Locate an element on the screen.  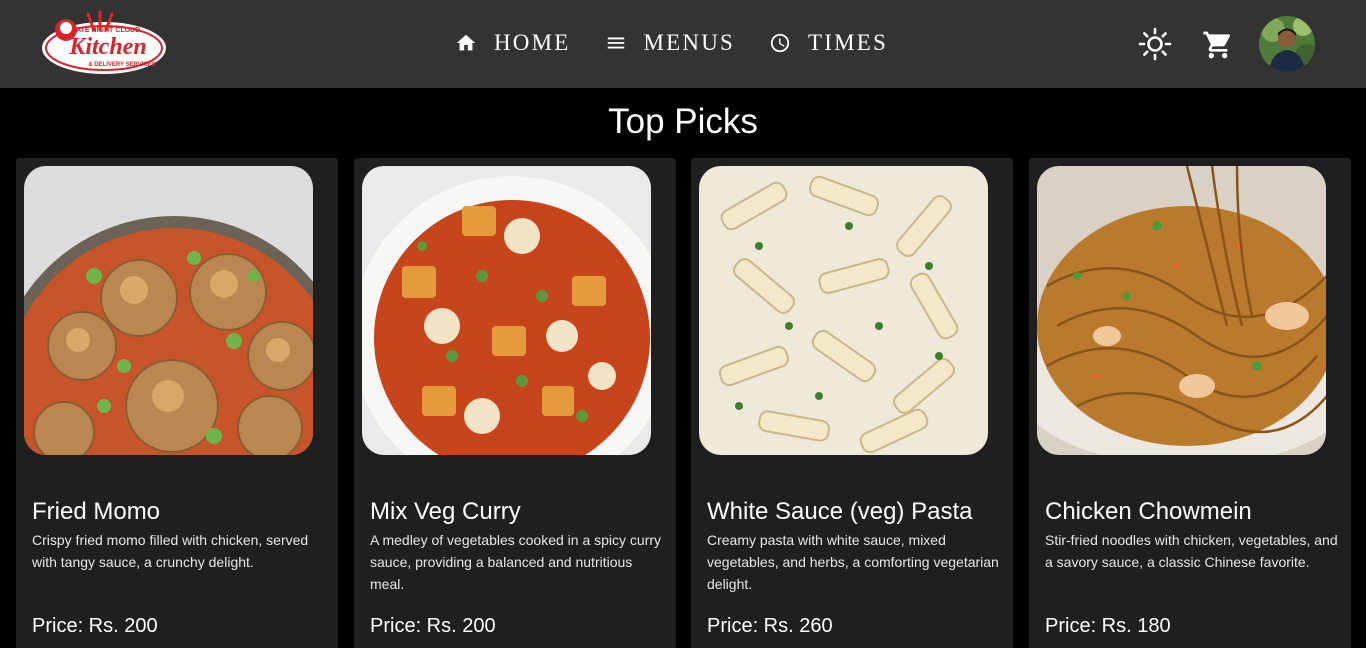
section-title: Top Picks is located at coordinates (683, 121).